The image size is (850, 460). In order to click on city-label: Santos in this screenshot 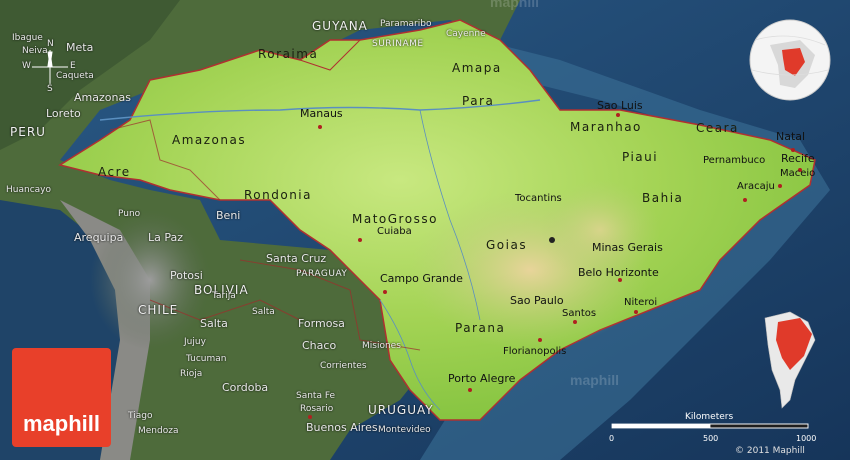, I will do `click(579, 313)`.